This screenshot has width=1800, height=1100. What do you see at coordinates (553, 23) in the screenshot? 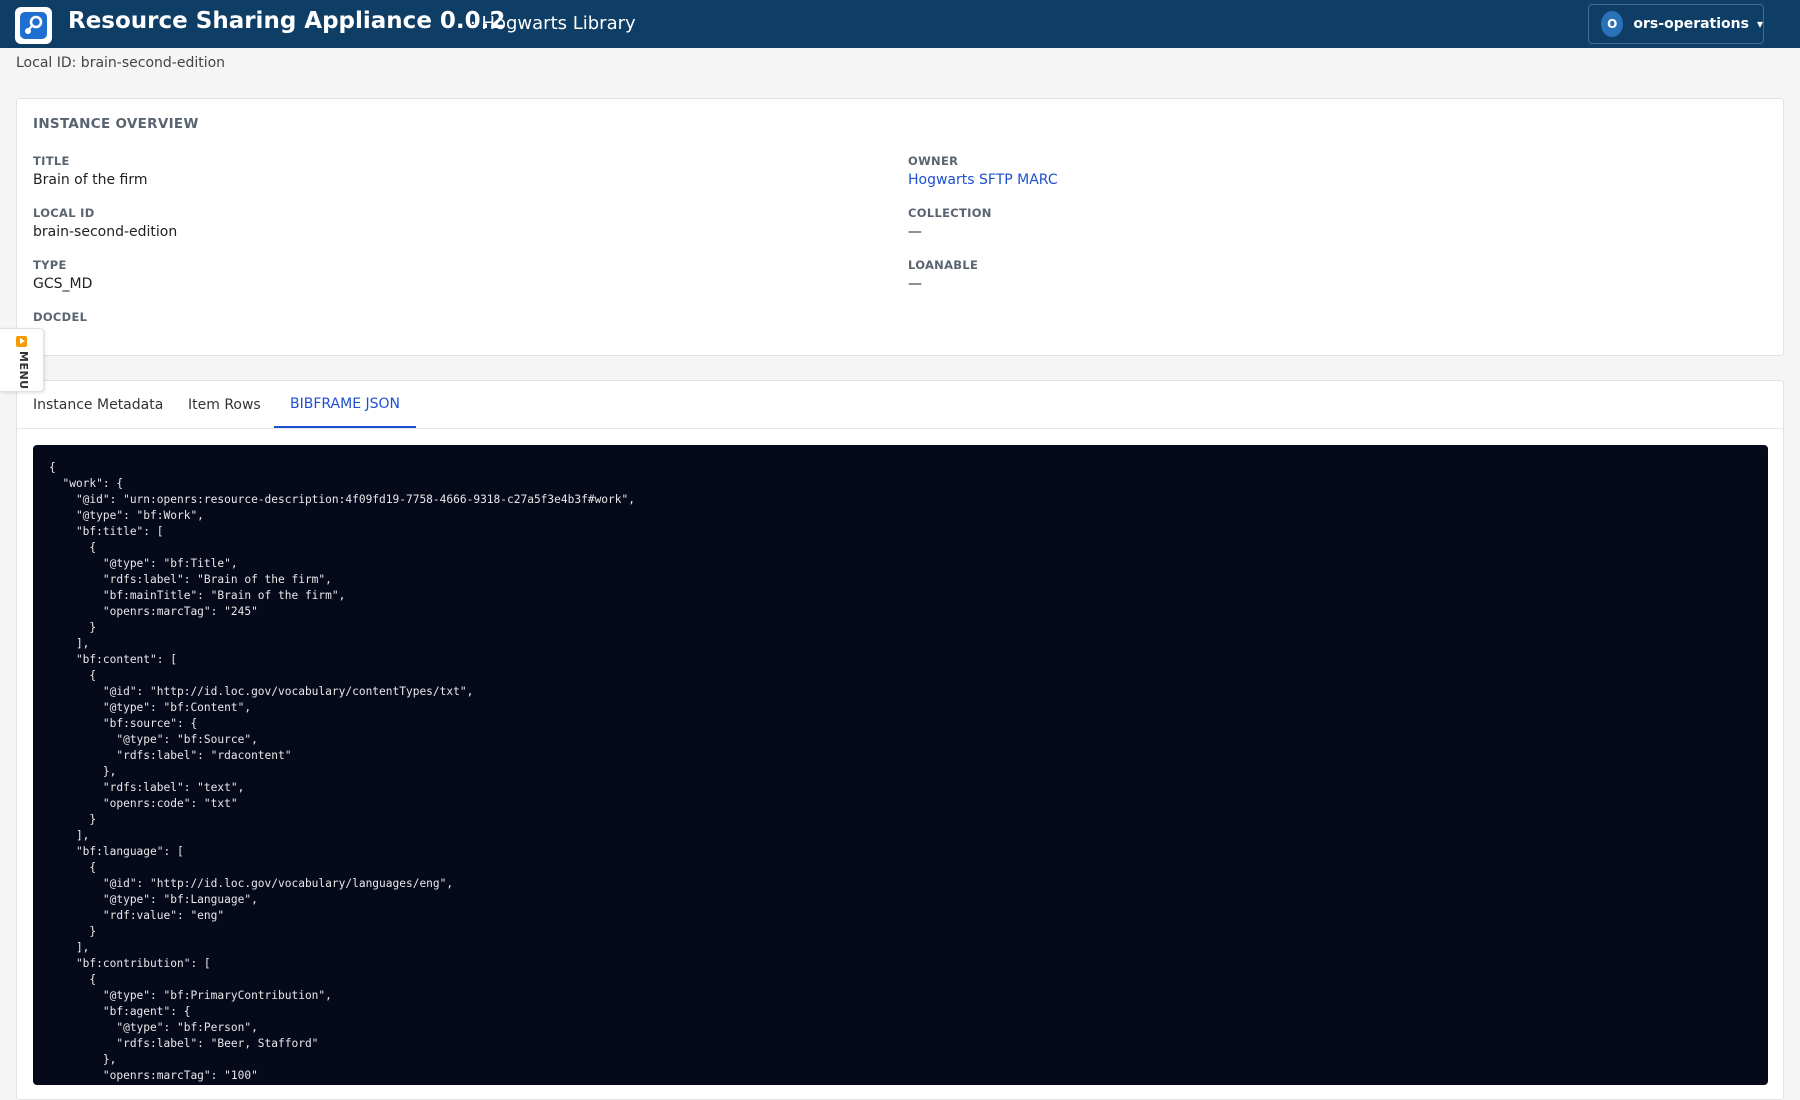
I see `library-name: · Hogwarts Library` at bounding box center [553, 23].